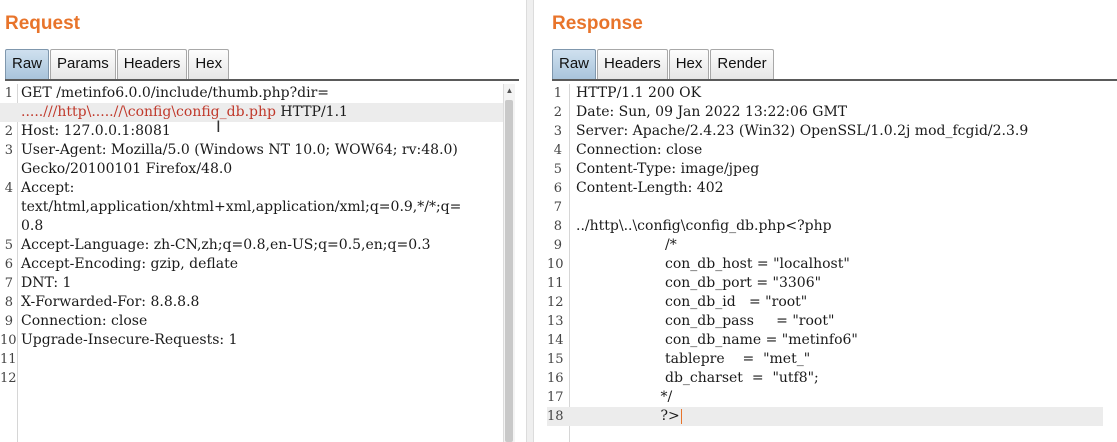 Image resolution: width=1117 pixels, height=442 pixels. I want to click on request-tab-bar: Raw Params Headers Hex, so click(262, 65).